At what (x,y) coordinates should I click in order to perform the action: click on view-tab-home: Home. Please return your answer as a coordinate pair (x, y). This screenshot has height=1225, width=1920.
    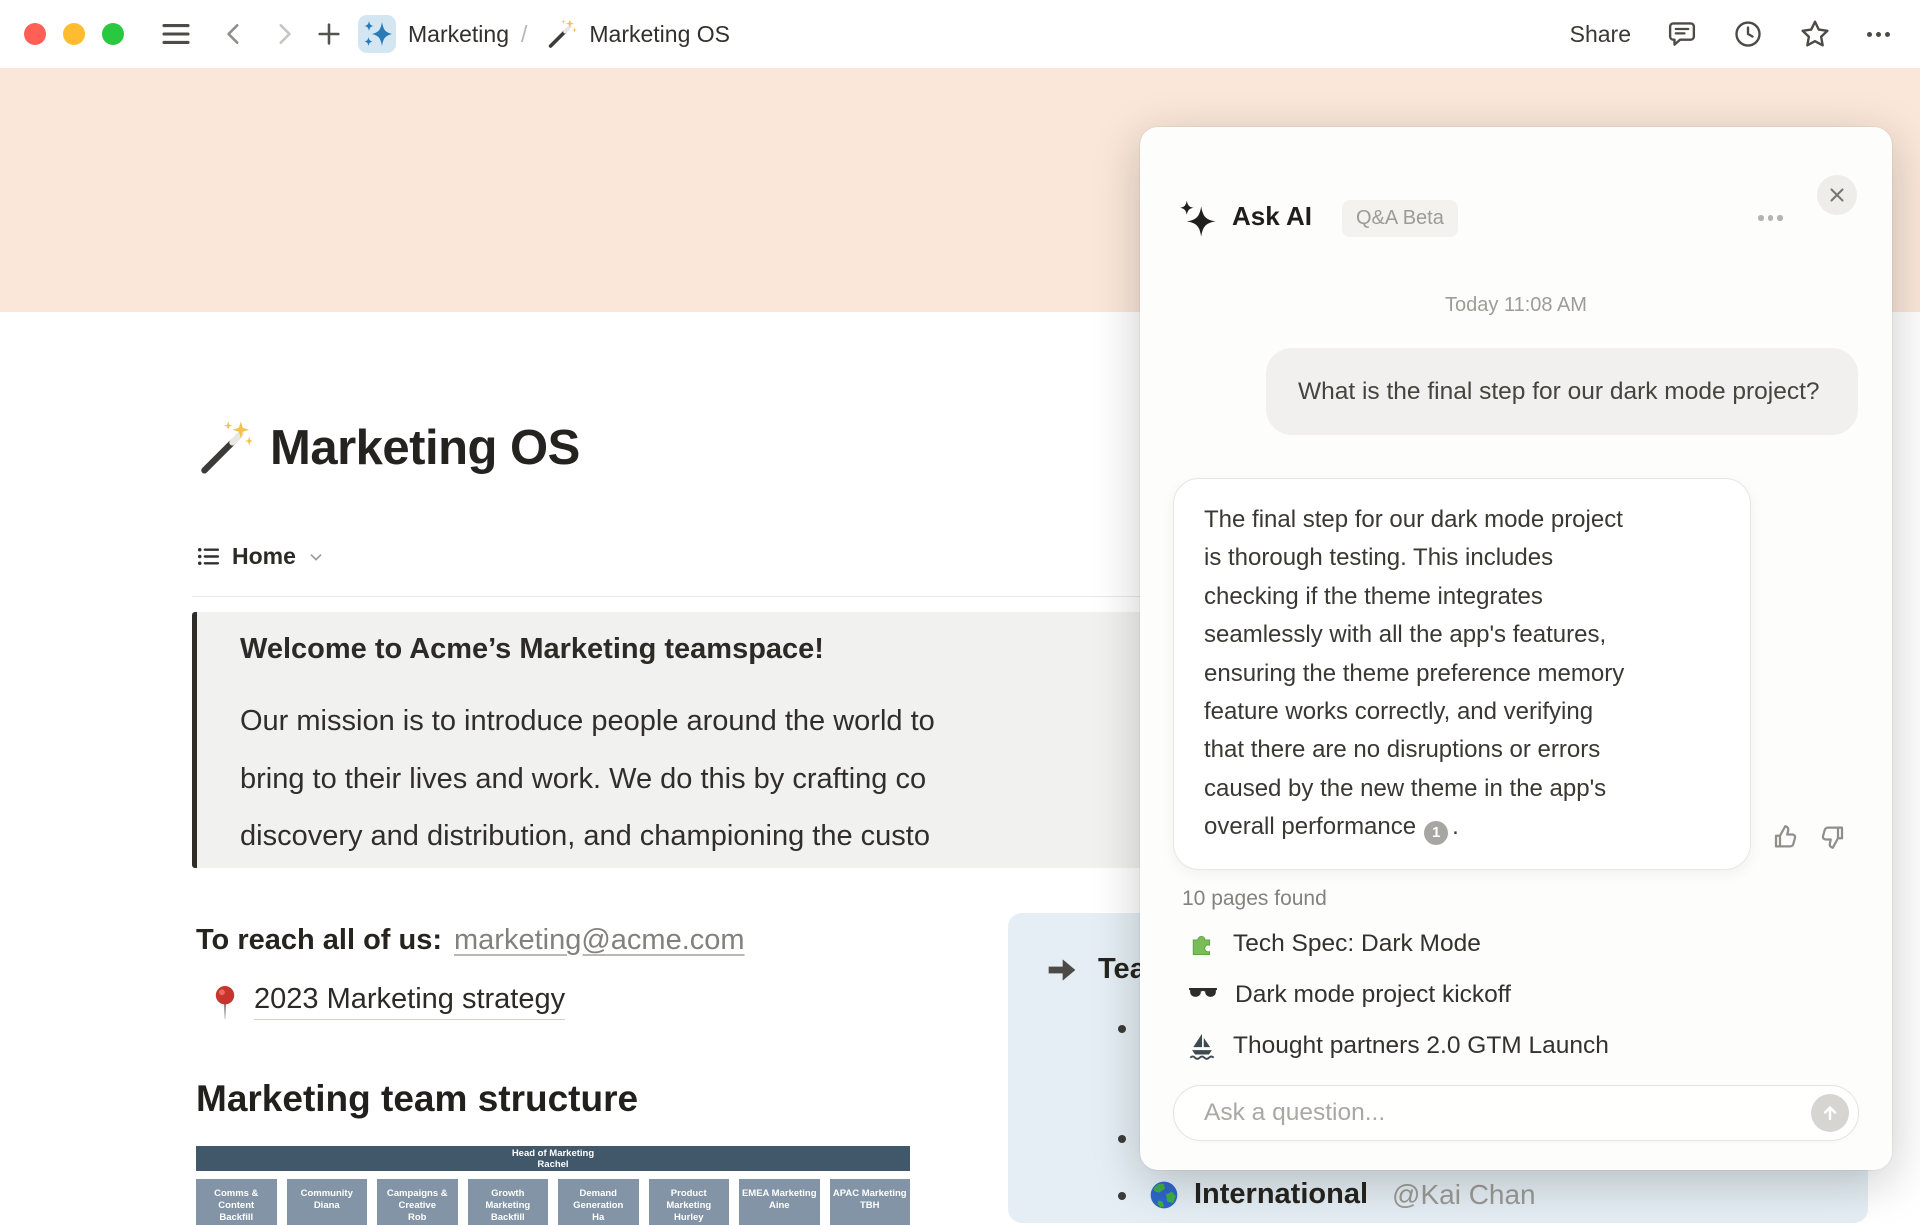
    Looking at the image, I should click on (260, 556).